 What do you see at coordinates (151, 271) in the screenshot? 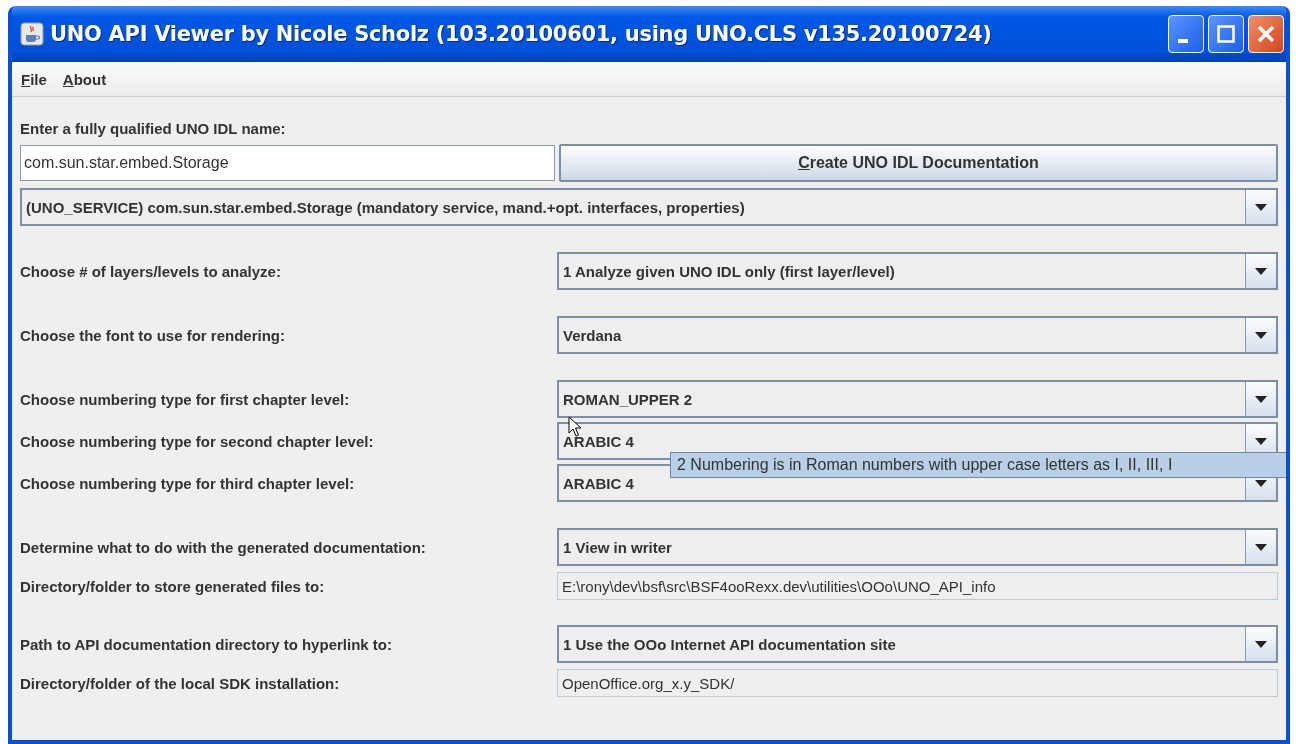
I see `option-label: Choose # of layers/levels to analyze:` at bounding box center [151, 271].